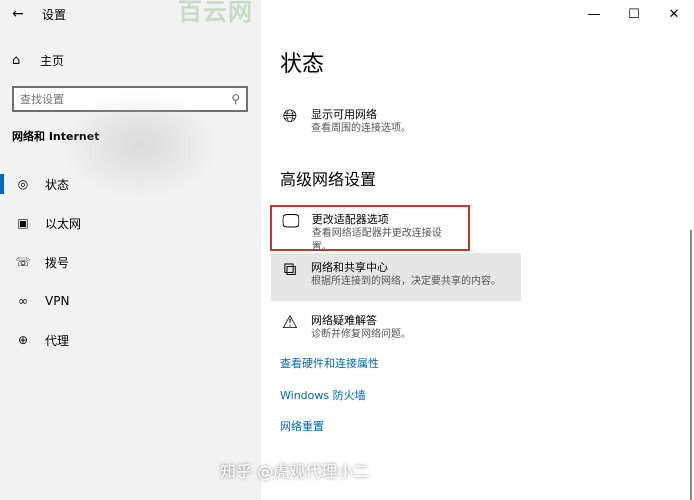  Describe the element at coordinates (290, 269) in the screenshot. I see `sharing-center-icon: ⧉` at that location.